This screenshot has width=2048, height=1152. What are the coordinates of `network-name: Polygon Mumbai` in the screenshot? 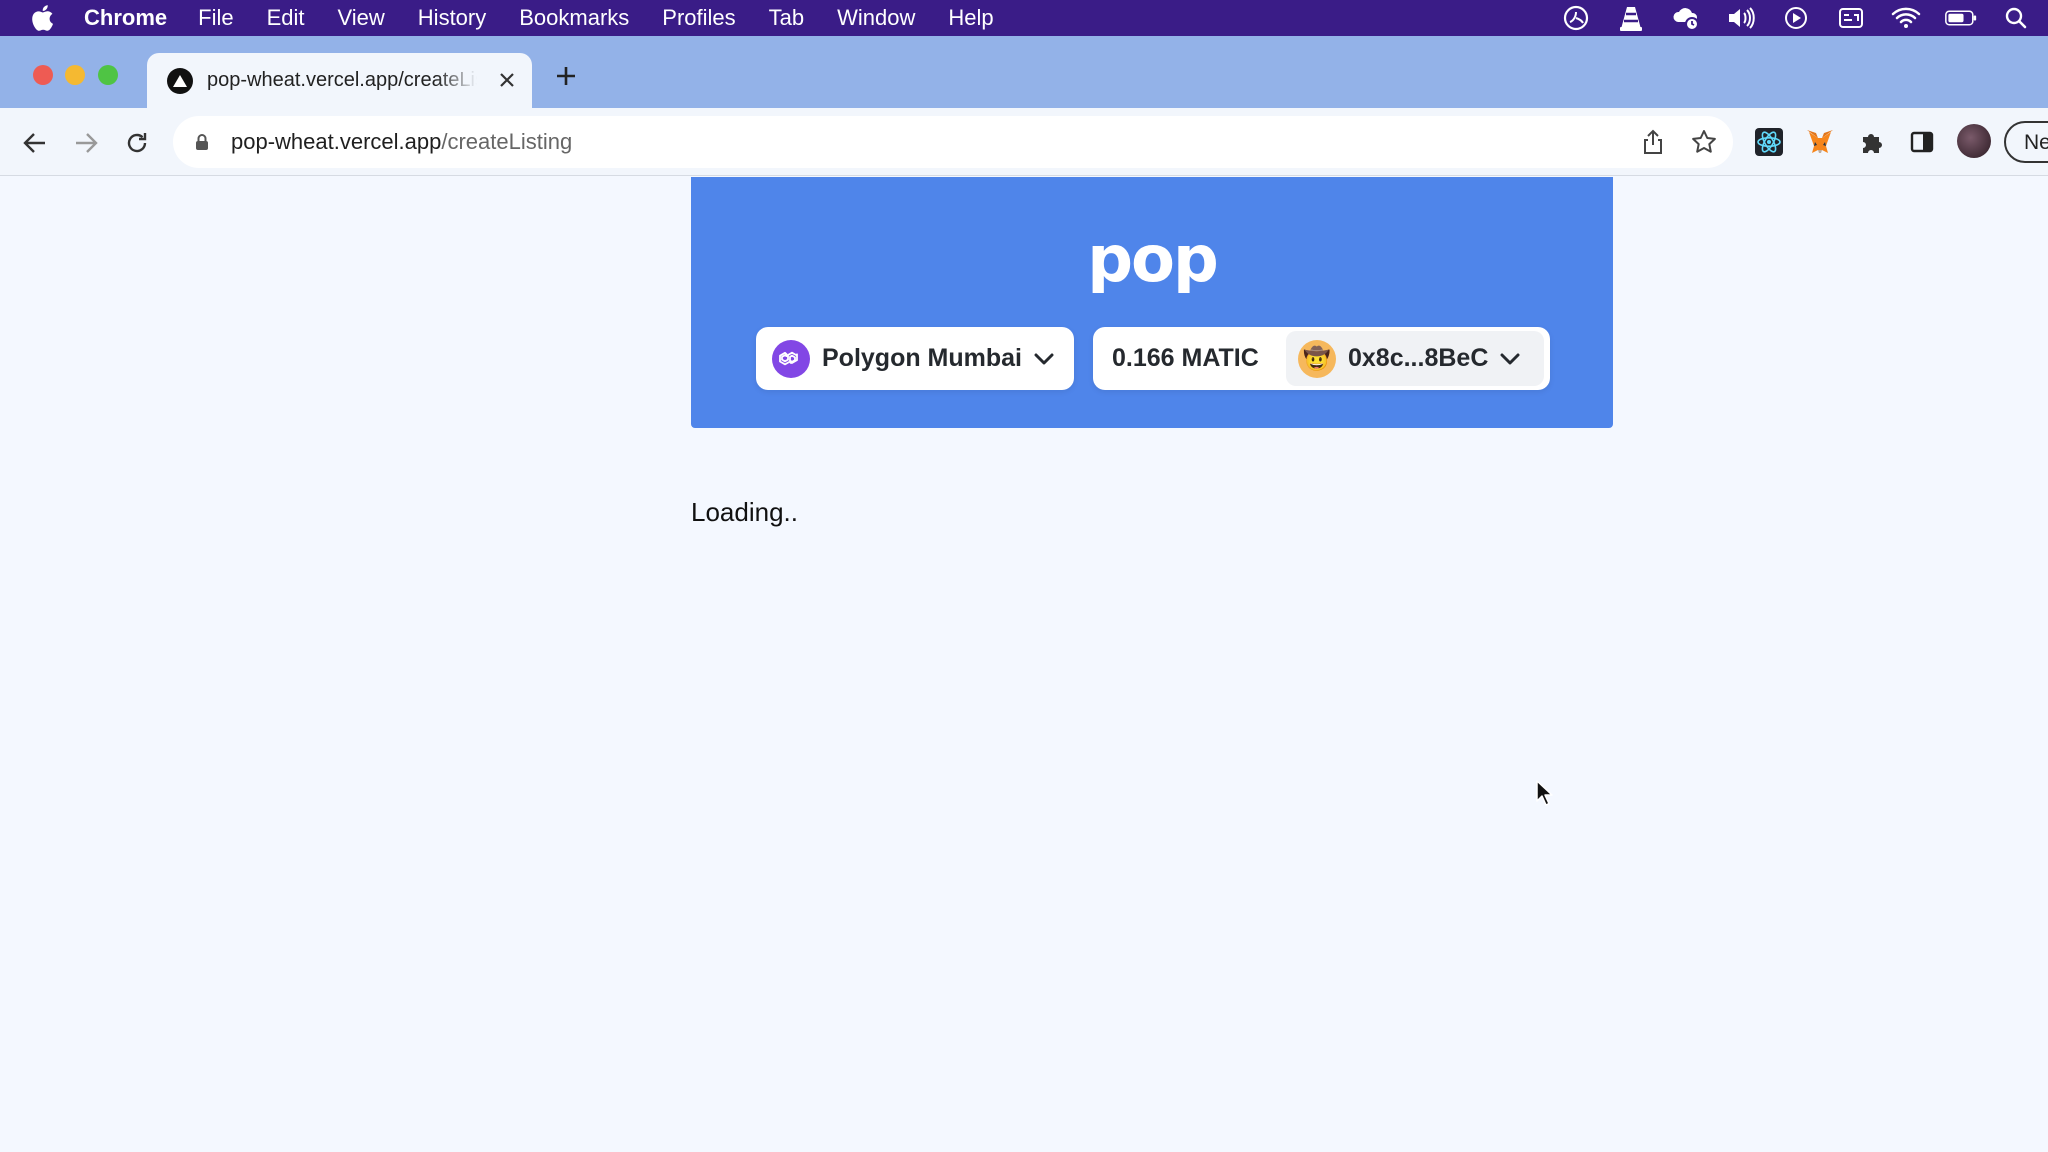 It's located at (922, 358).